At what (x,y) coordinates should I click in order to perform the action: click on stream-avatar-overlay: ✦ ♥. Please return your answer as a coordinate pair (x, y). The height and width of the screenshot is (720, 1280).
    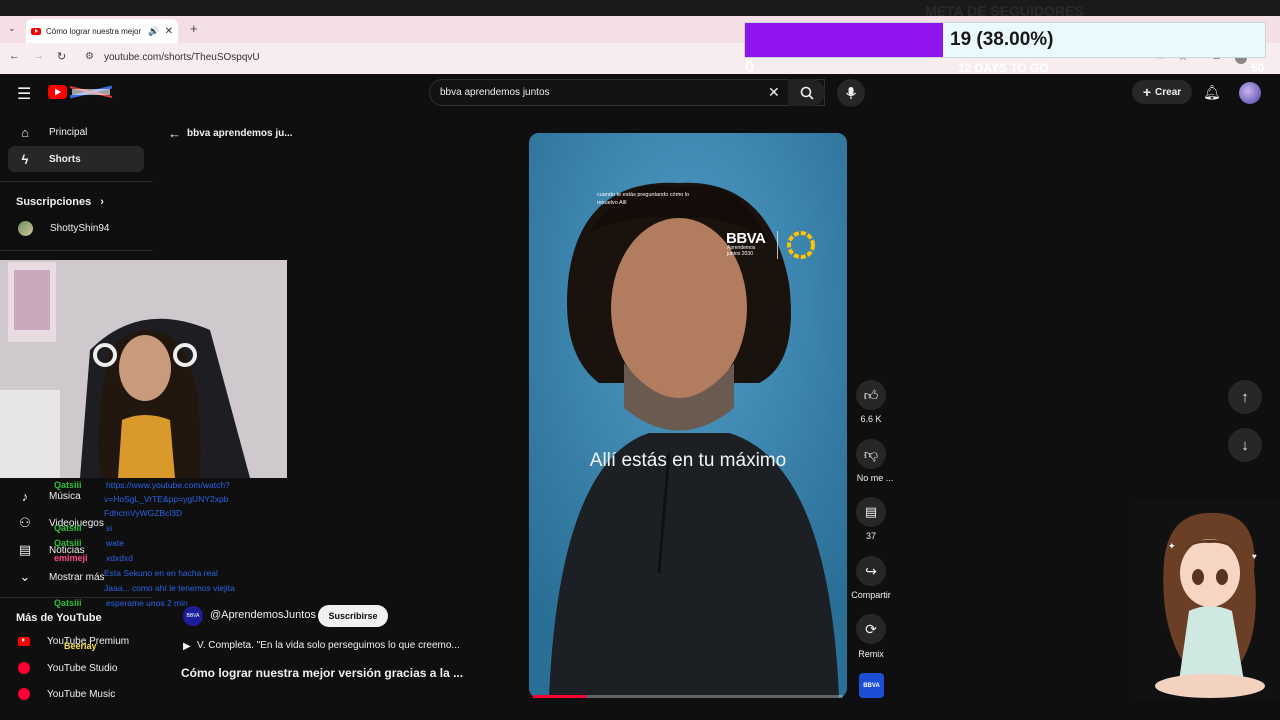
    Looking at the image, I should click on (1207, 601).